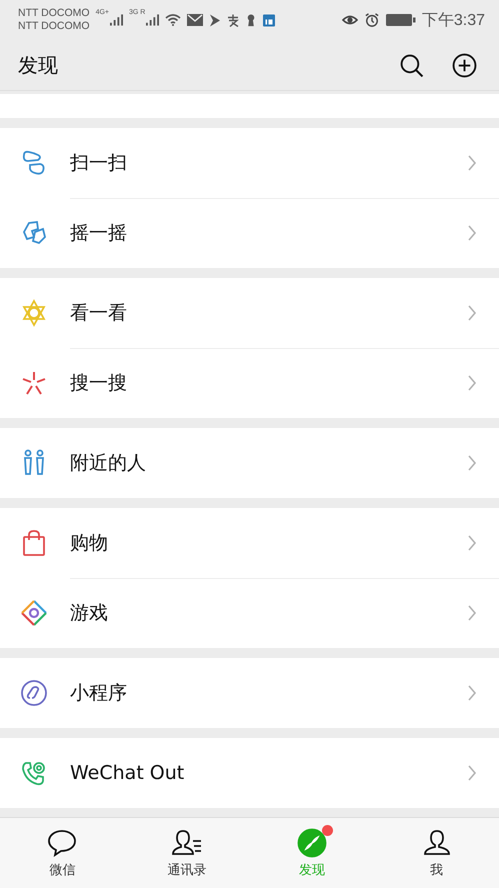 This screenshot has width=499, height=888. What do you see at coordinates (249, 163) in the screenshot?
I see `menu-item: 扫一扫` at bounding box center [249, 163].